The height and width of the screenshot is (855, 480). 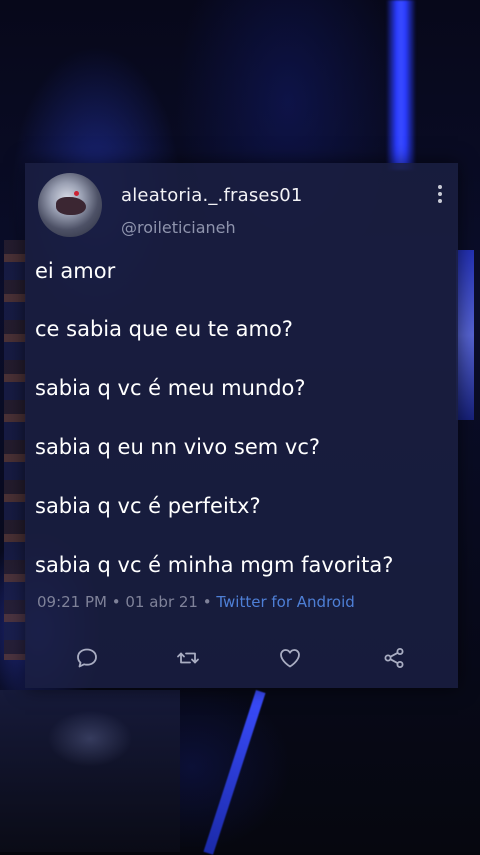 I want to click on reply-icon, so click(x=87, y=658).